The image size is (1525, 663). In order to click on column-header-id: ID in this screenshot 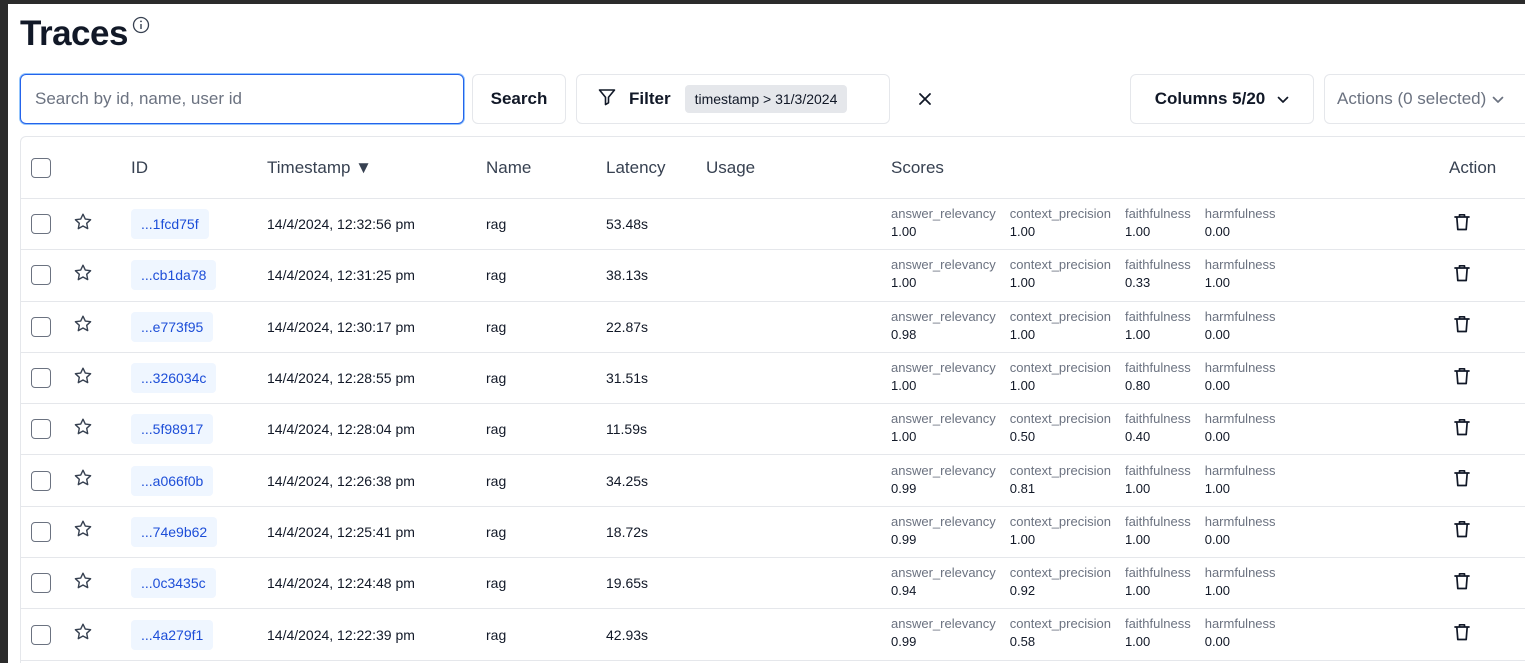, I will do `click(139, 167)`.